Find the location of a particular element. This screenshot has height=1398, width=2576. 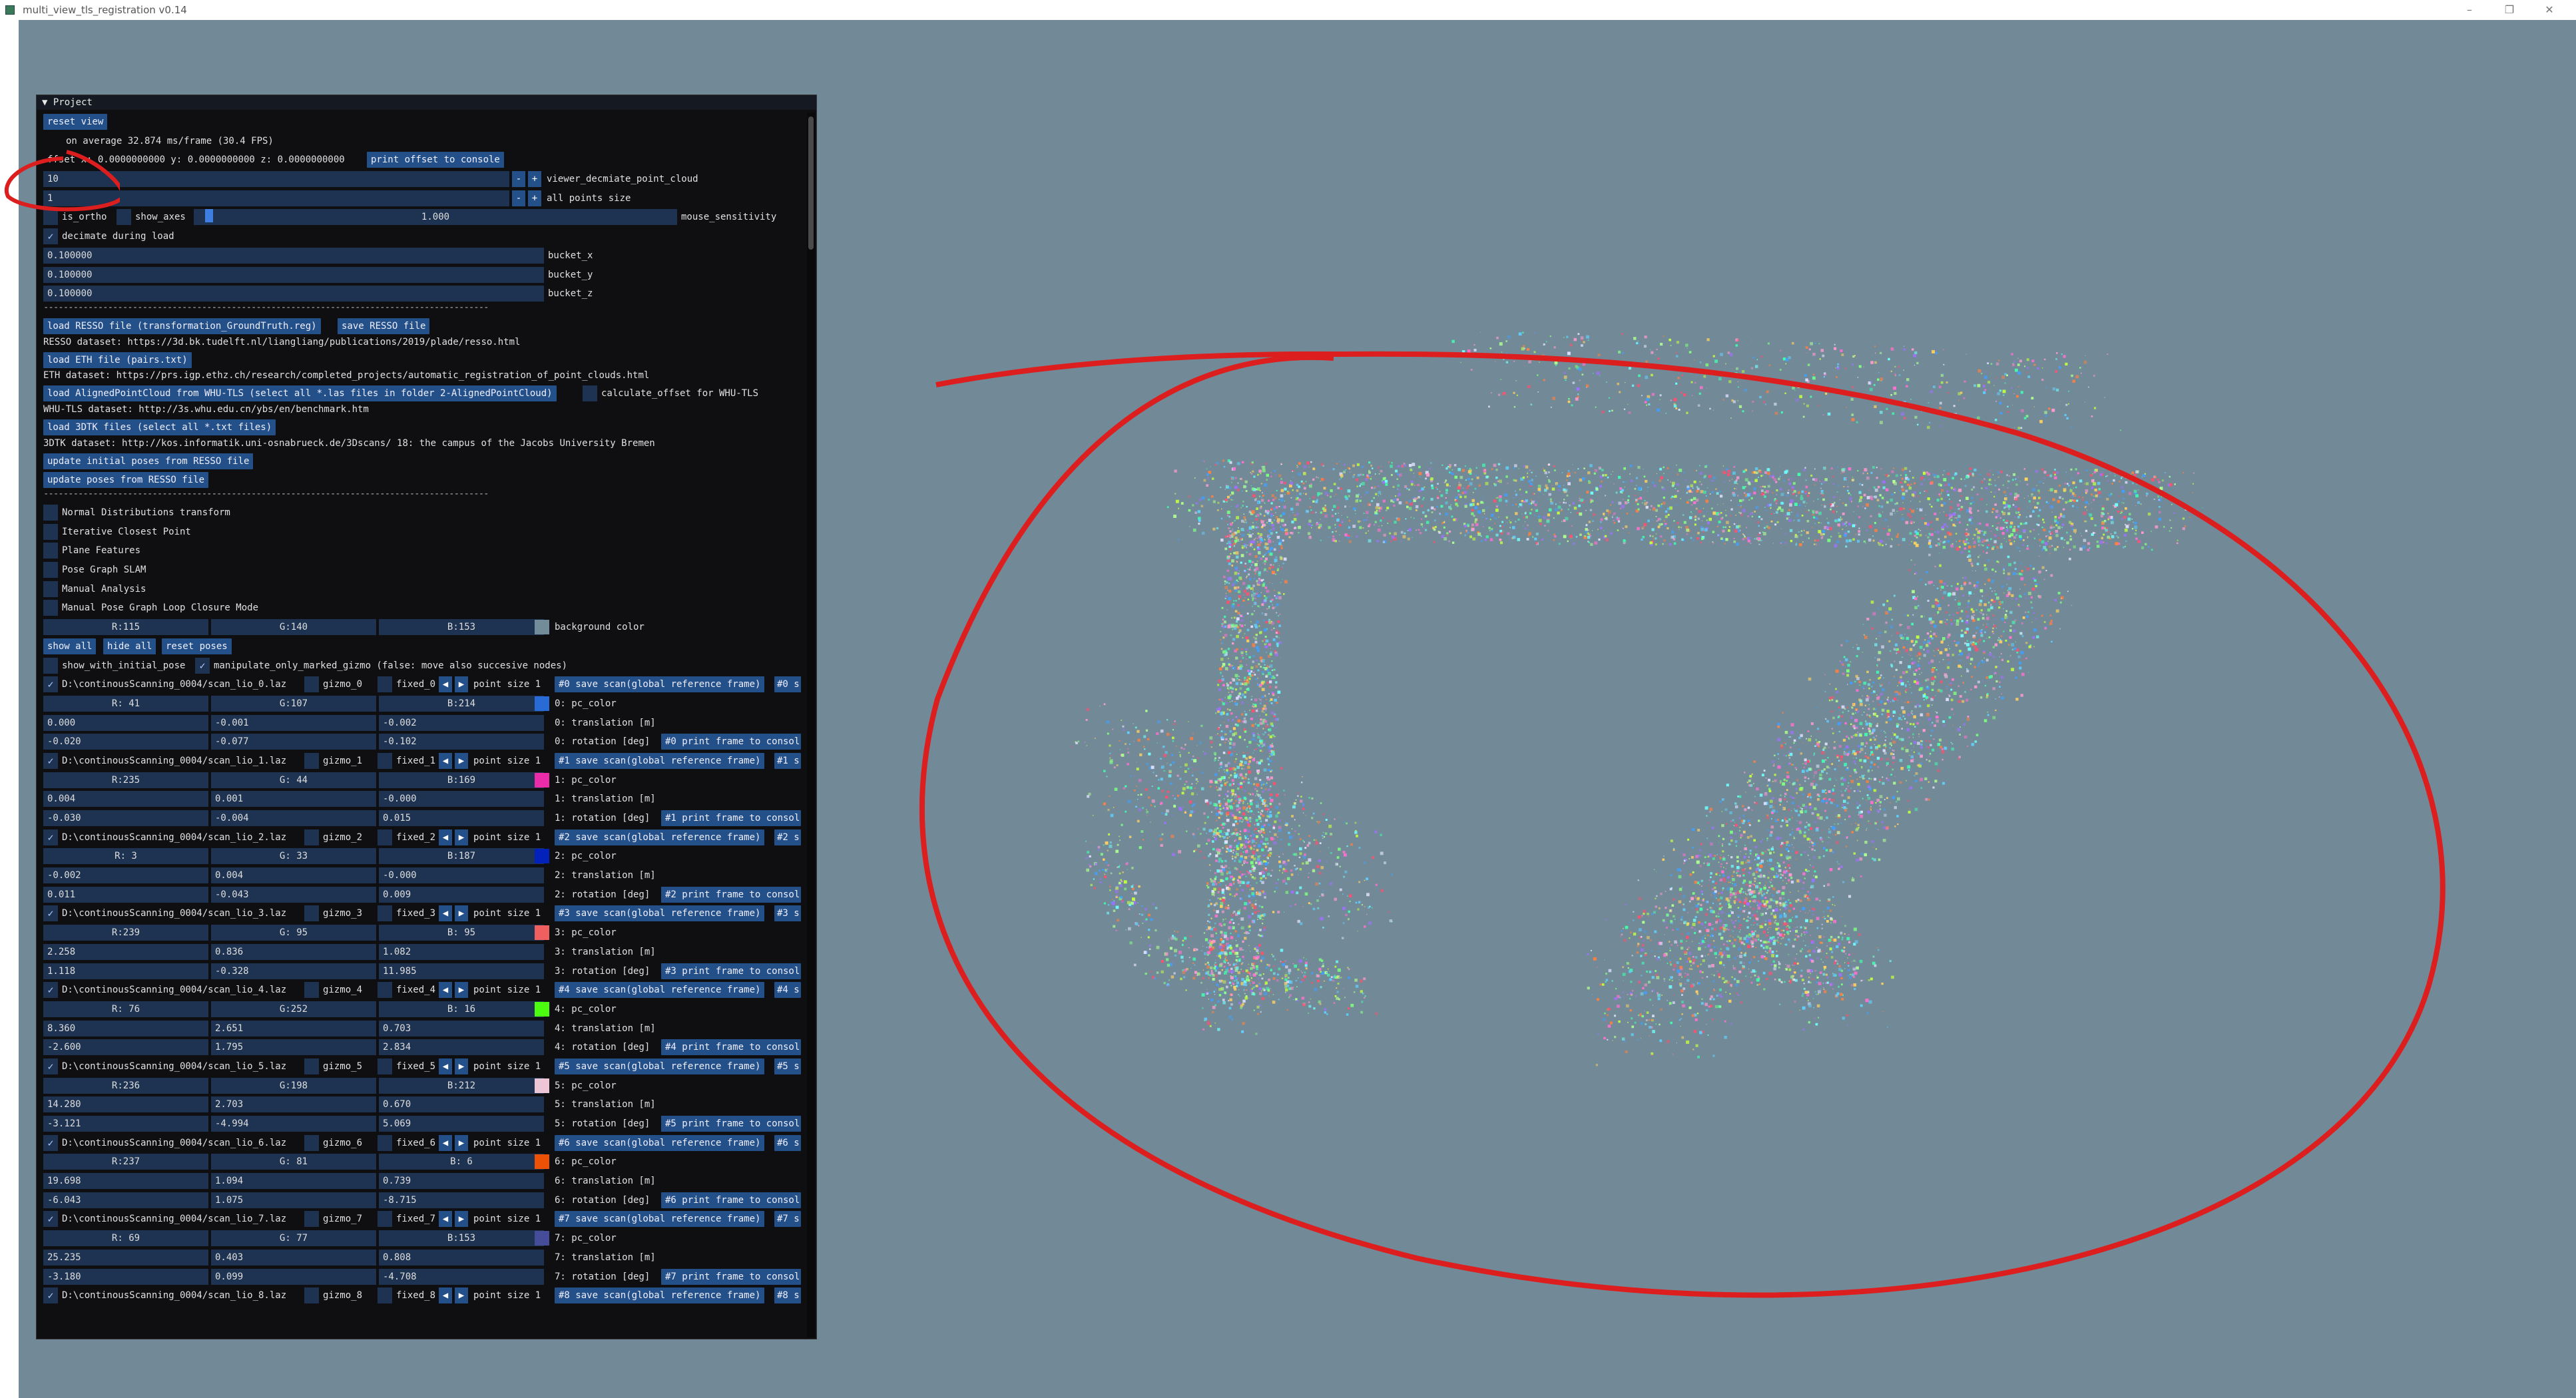

bg-color-swatch is located at coordinates (542, 627).